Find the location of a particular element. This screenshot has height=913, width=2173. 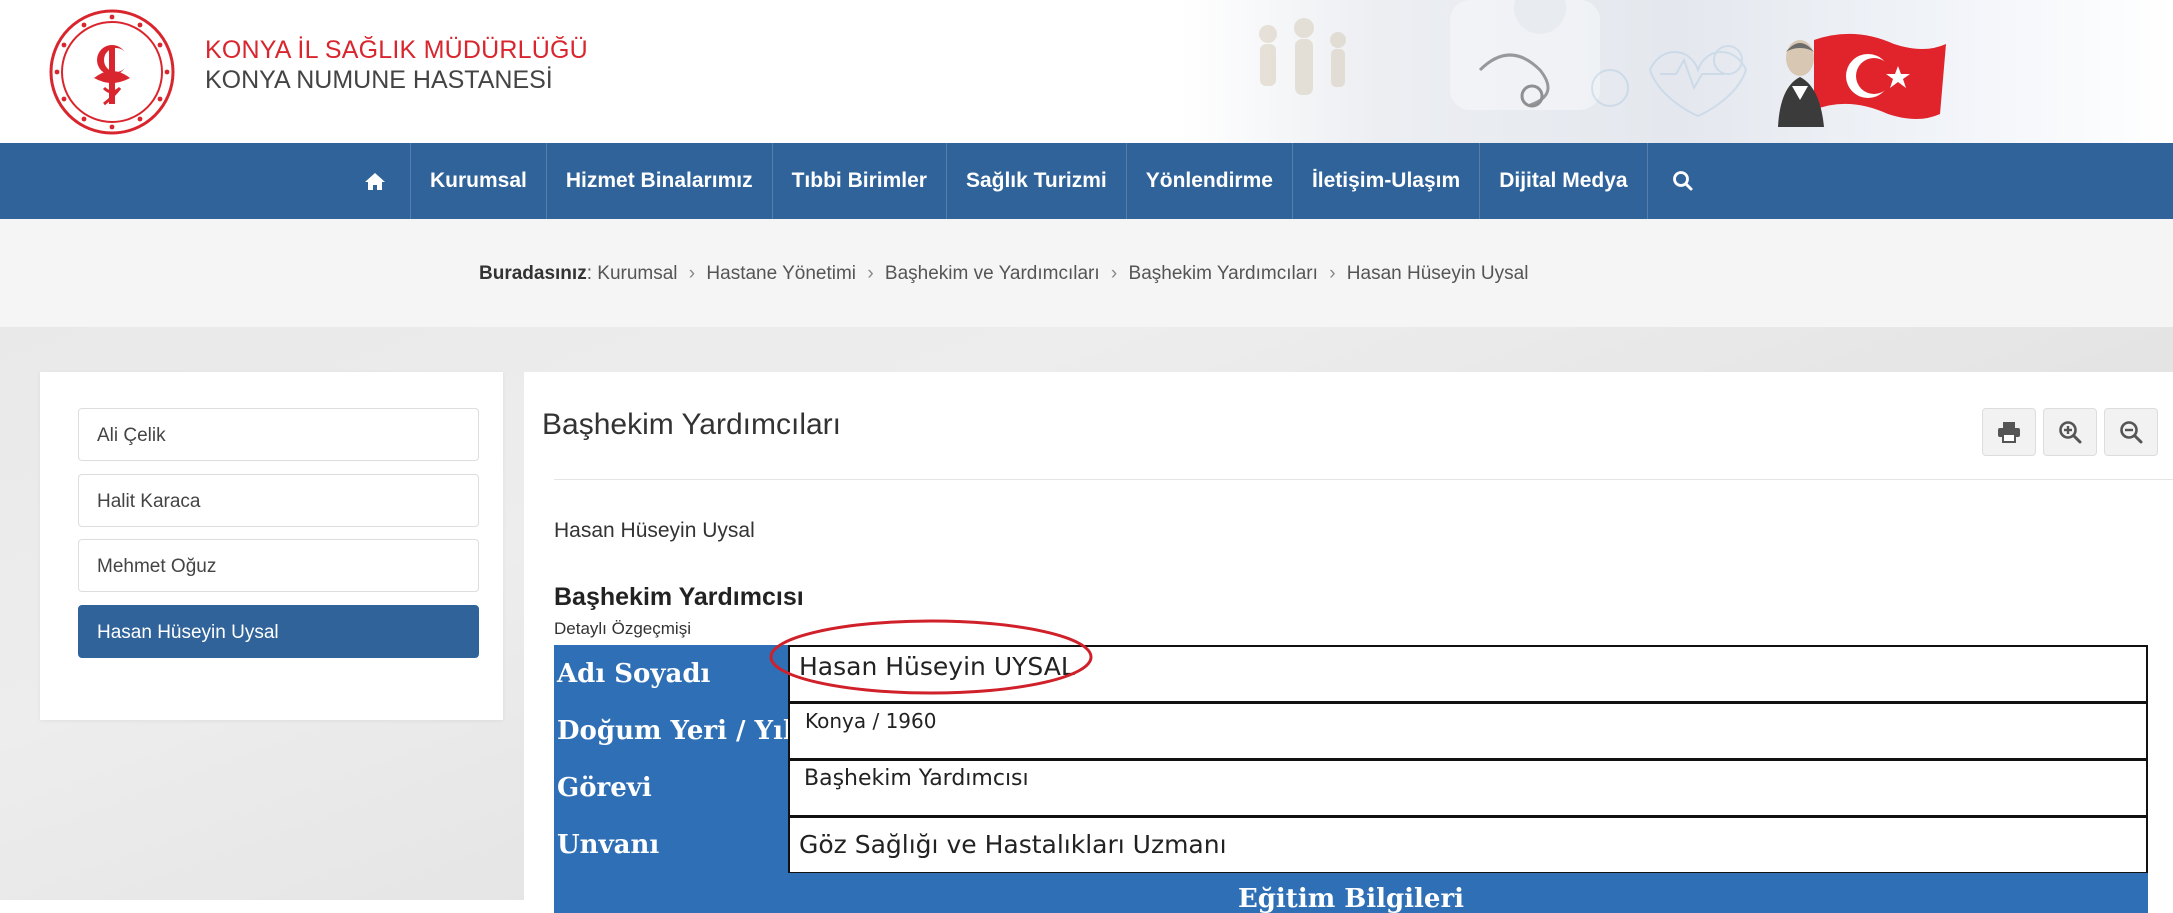

row-key-title: Unvanı is located at coordinates (671, 845).